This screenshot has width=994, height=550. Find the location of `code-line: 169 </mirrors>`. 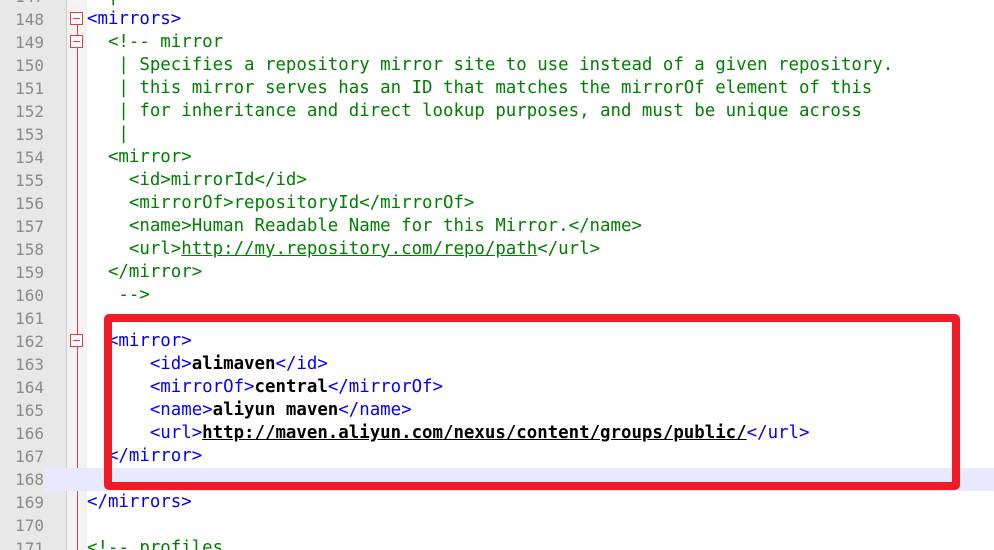

code-line: 169 </mirrors> is located at coordinates (497, 502).